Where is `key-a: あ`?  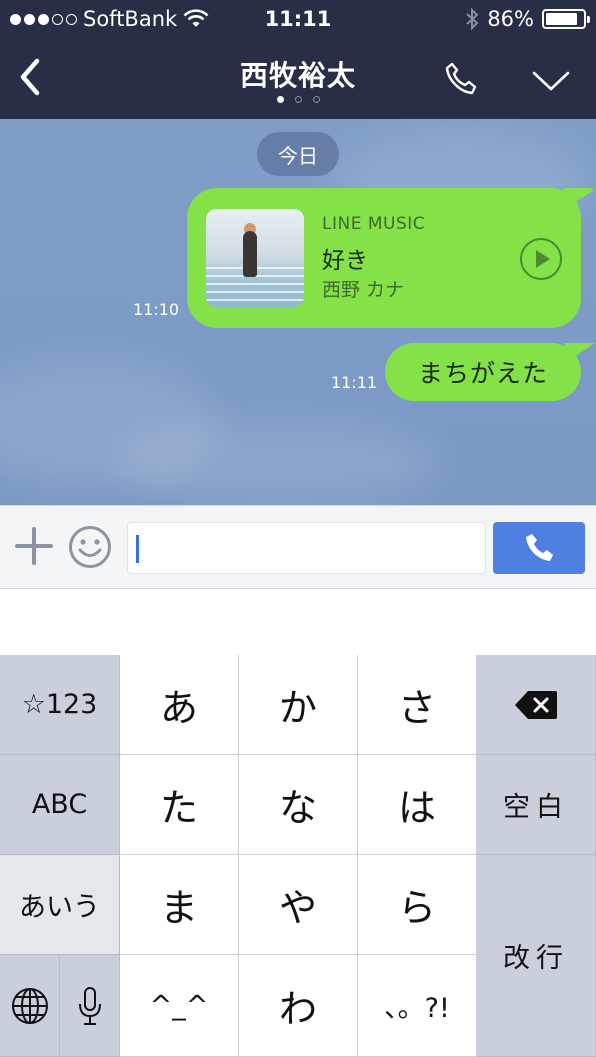 key-a: あ is located at coordinates (179, 705).